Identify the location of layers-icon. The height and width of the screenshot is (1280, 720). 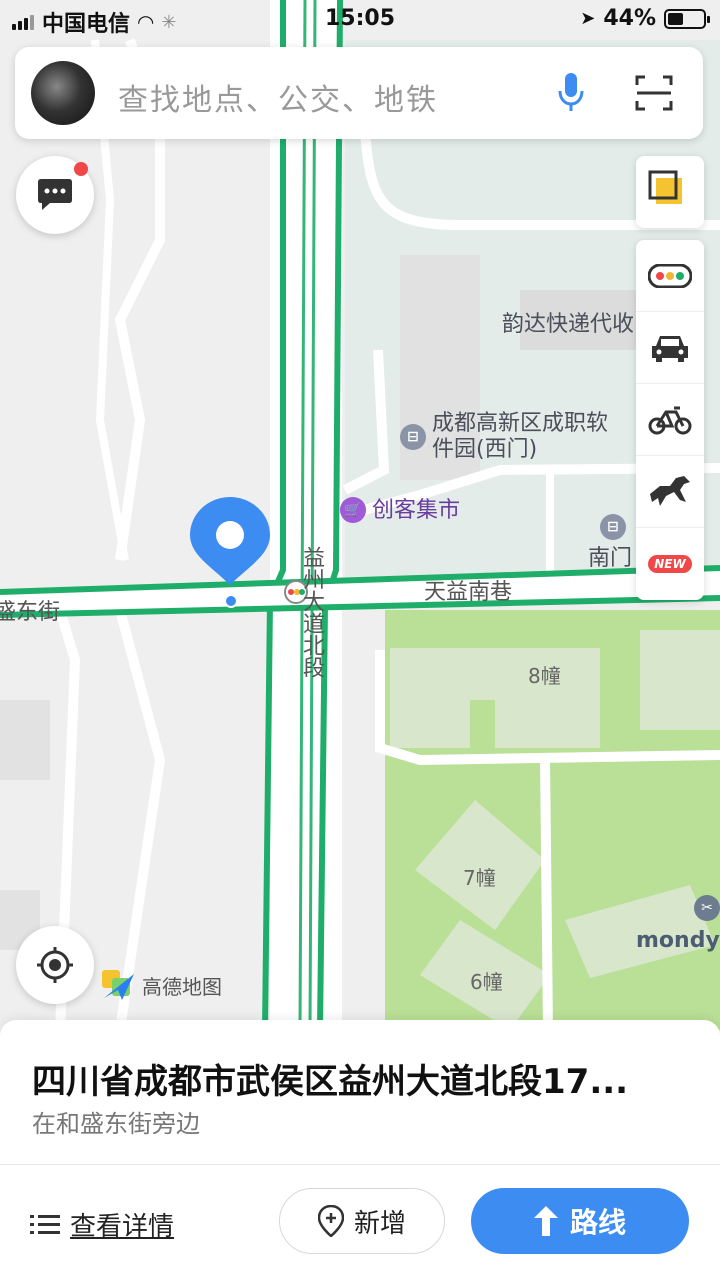
(665, 187).